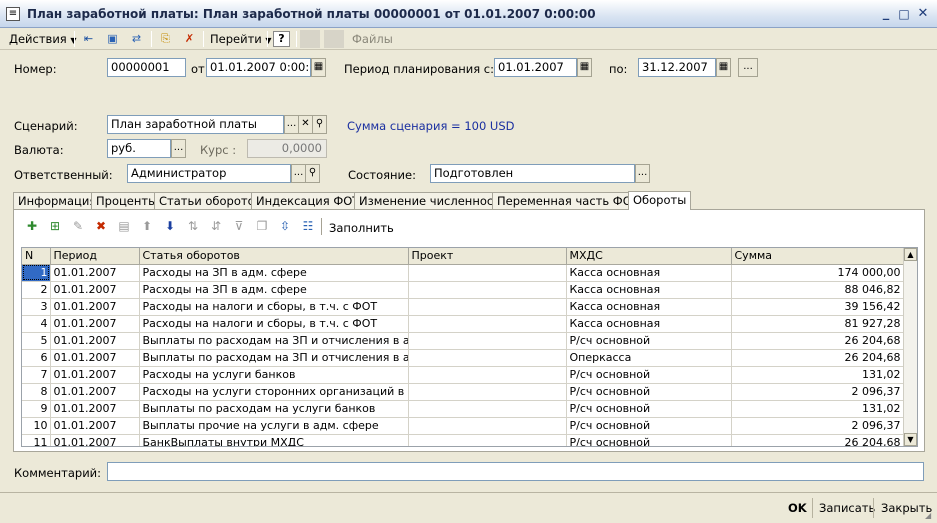  What do you see at coordinates (210, 200) in the screenshot?
I see `tab-turnover-items: Статьи оборотов` at bounding box center [210, 200].